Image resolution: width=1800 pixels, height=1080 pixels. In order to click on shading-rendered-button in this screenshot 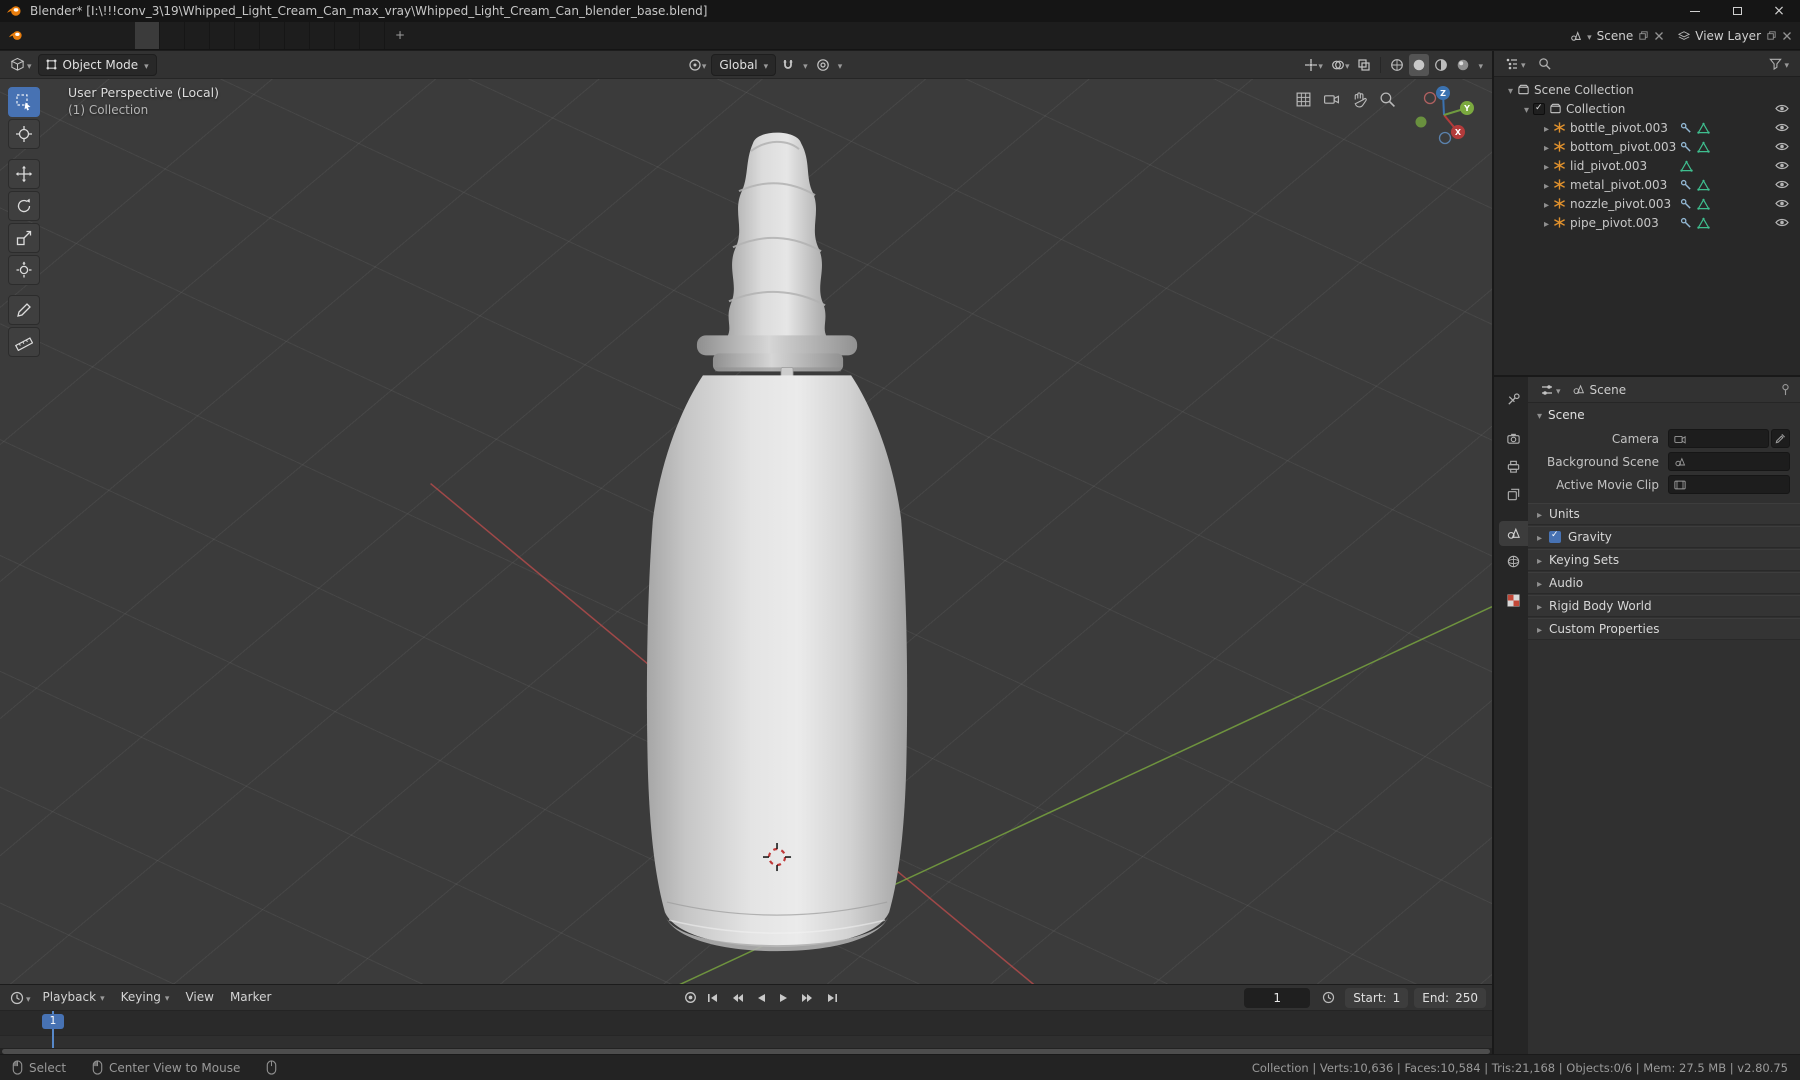, I will do `click(1463, 65)`.